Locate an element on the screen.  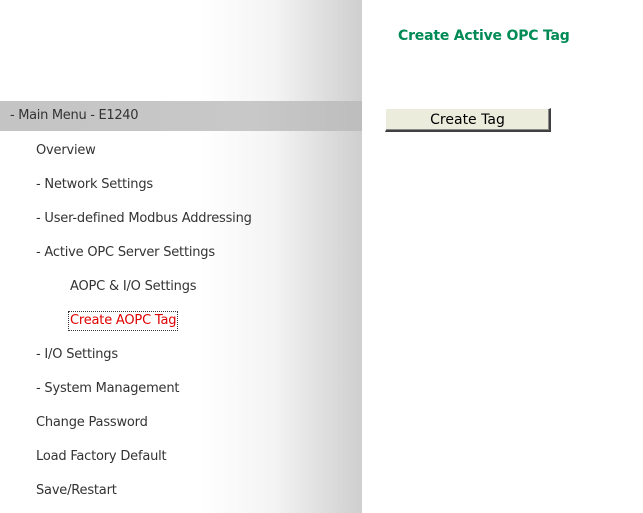
sidebar-item-active-opc-server-settings: - Active OPC Server Settings is located at coordinates (125, 253).